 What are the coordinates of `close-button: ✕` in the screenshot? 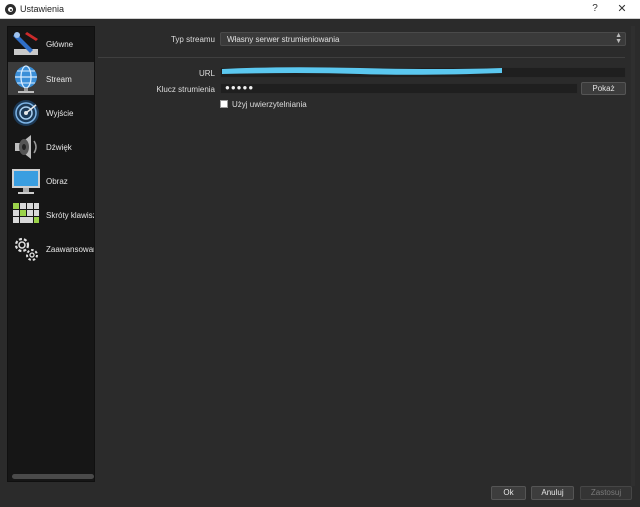 It's located at (622, 9).